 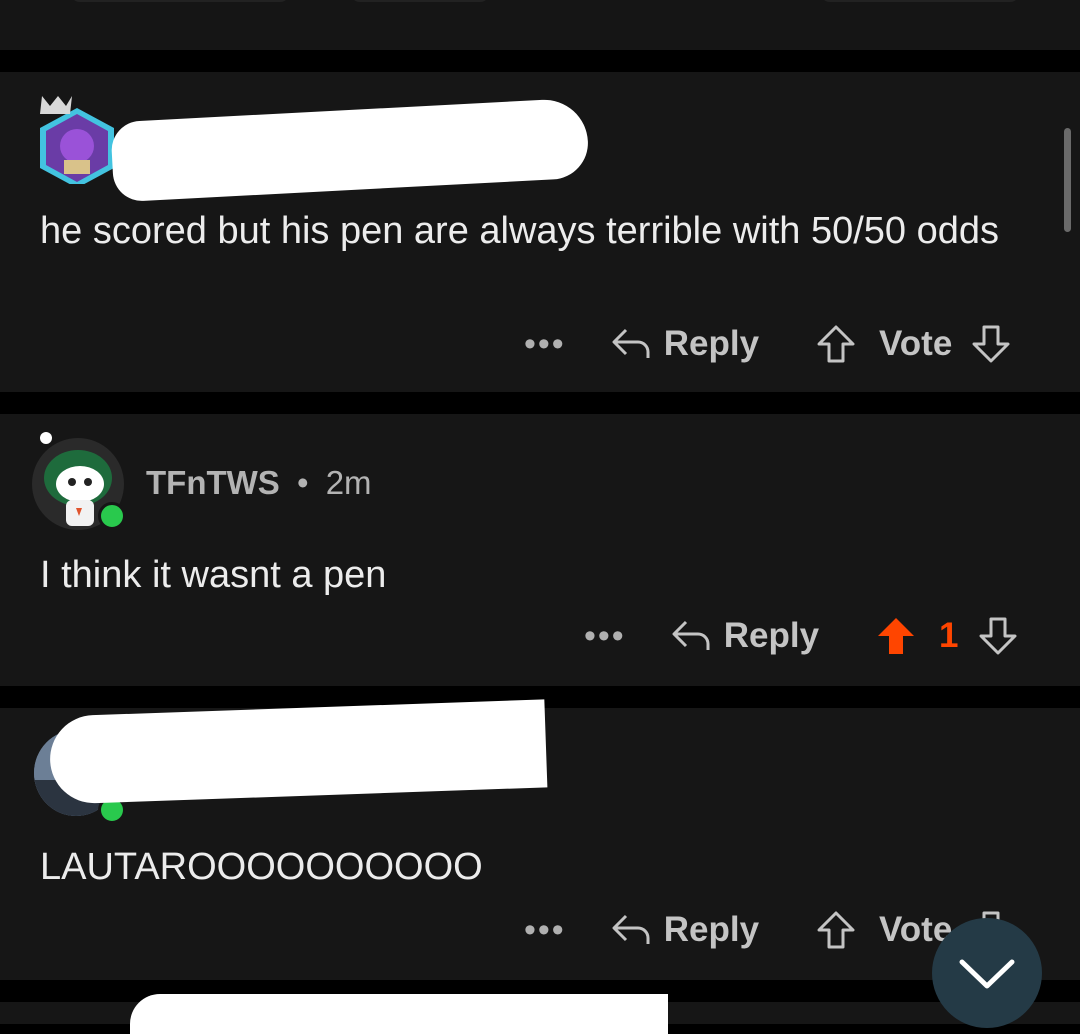 What do you see at coordinates (213, 575) in the screenshot?
I see `comment-text: I think it wasnt a pen` at bounding box center [213, 575].